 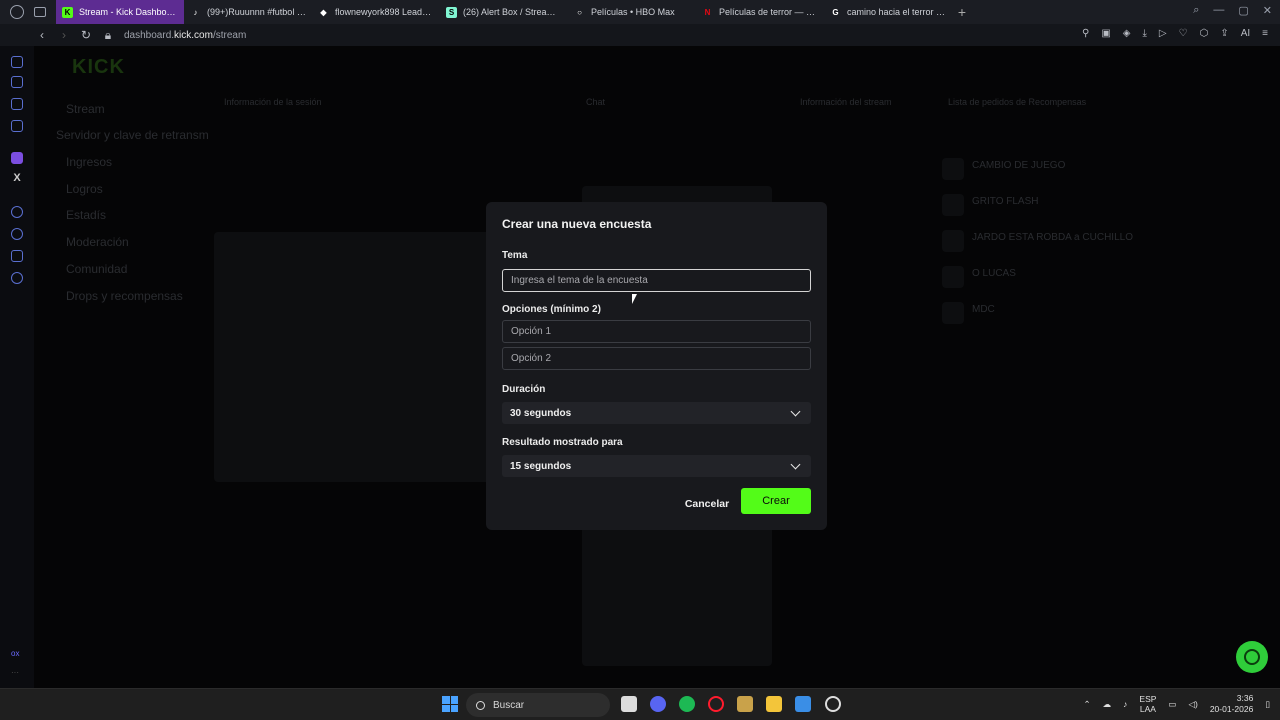 What do you see at coordinates (42, 35) in the screenshot?
I see `back-icon: ‹` at bounding box center [42, 35].